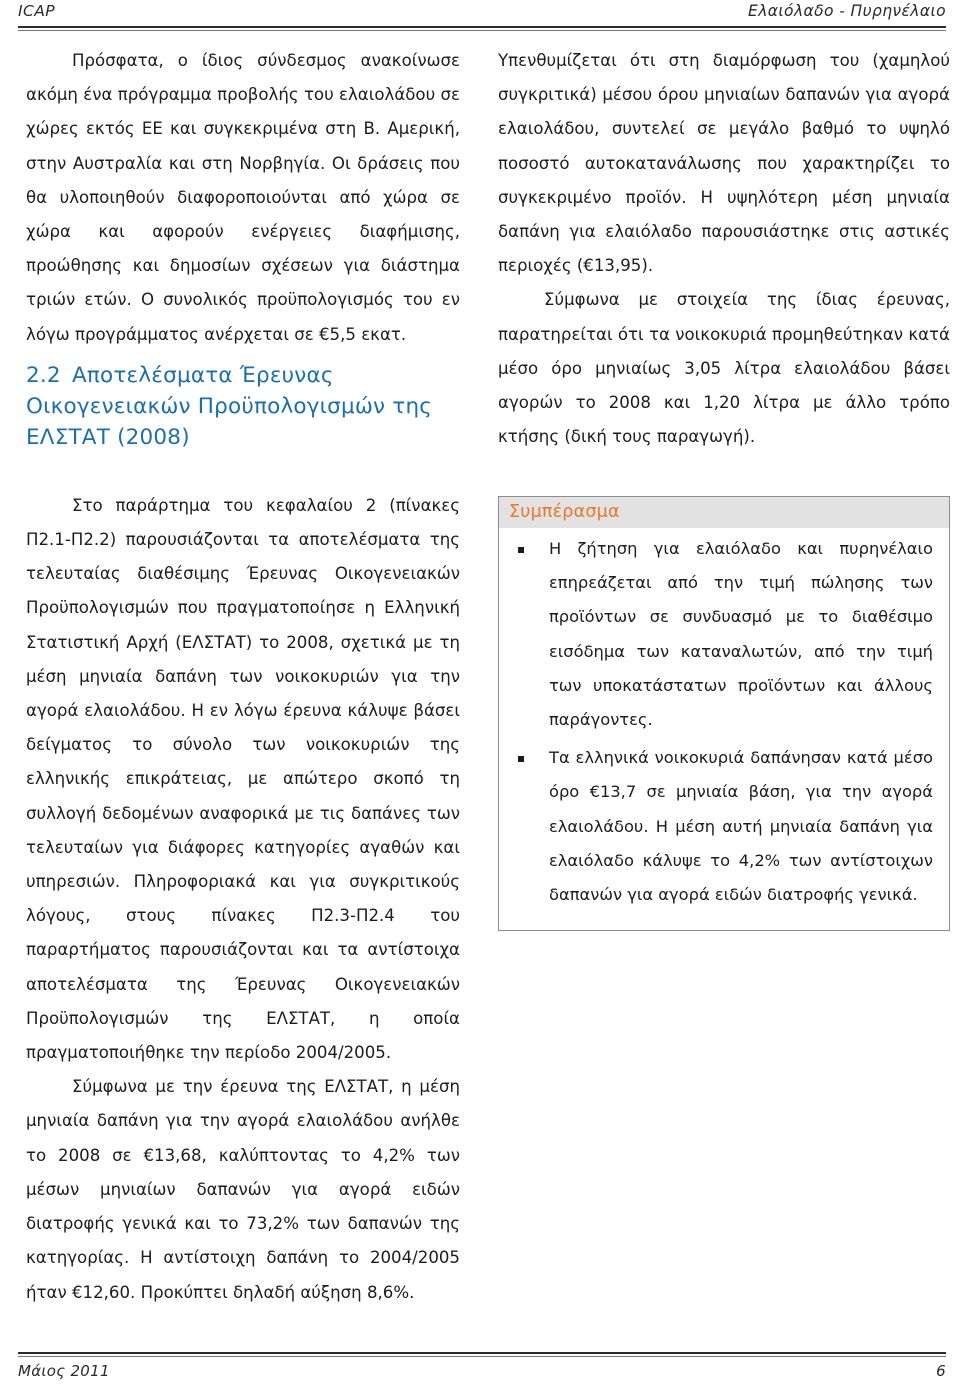  Describe the element at coordinates (482, 27) in the screenshot. I see `header-rule-thick` at that location.